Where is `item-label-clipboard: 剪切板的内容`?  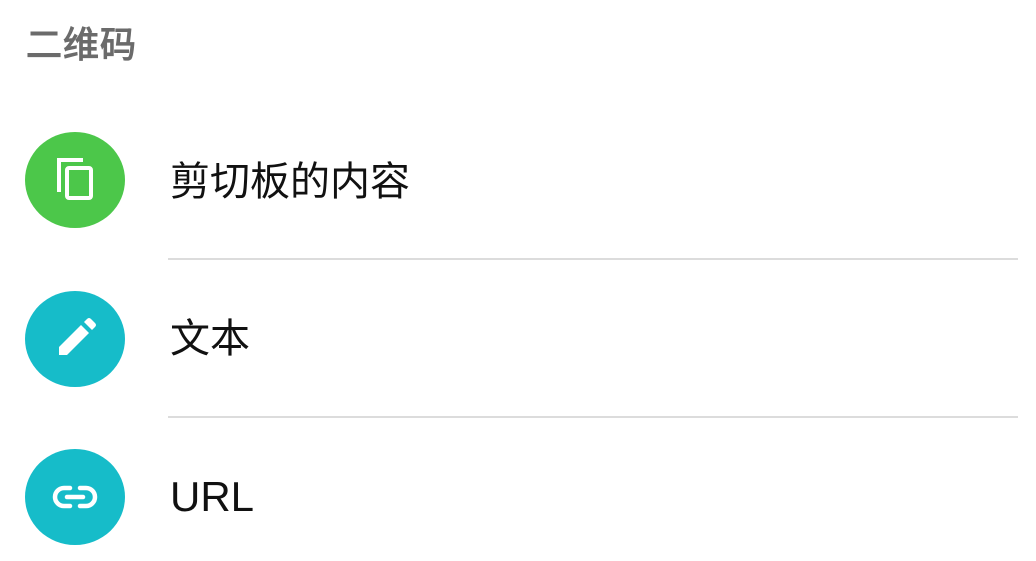 item-label-clipboard: 剪切板的内容 is located at coordinates (290, 182).